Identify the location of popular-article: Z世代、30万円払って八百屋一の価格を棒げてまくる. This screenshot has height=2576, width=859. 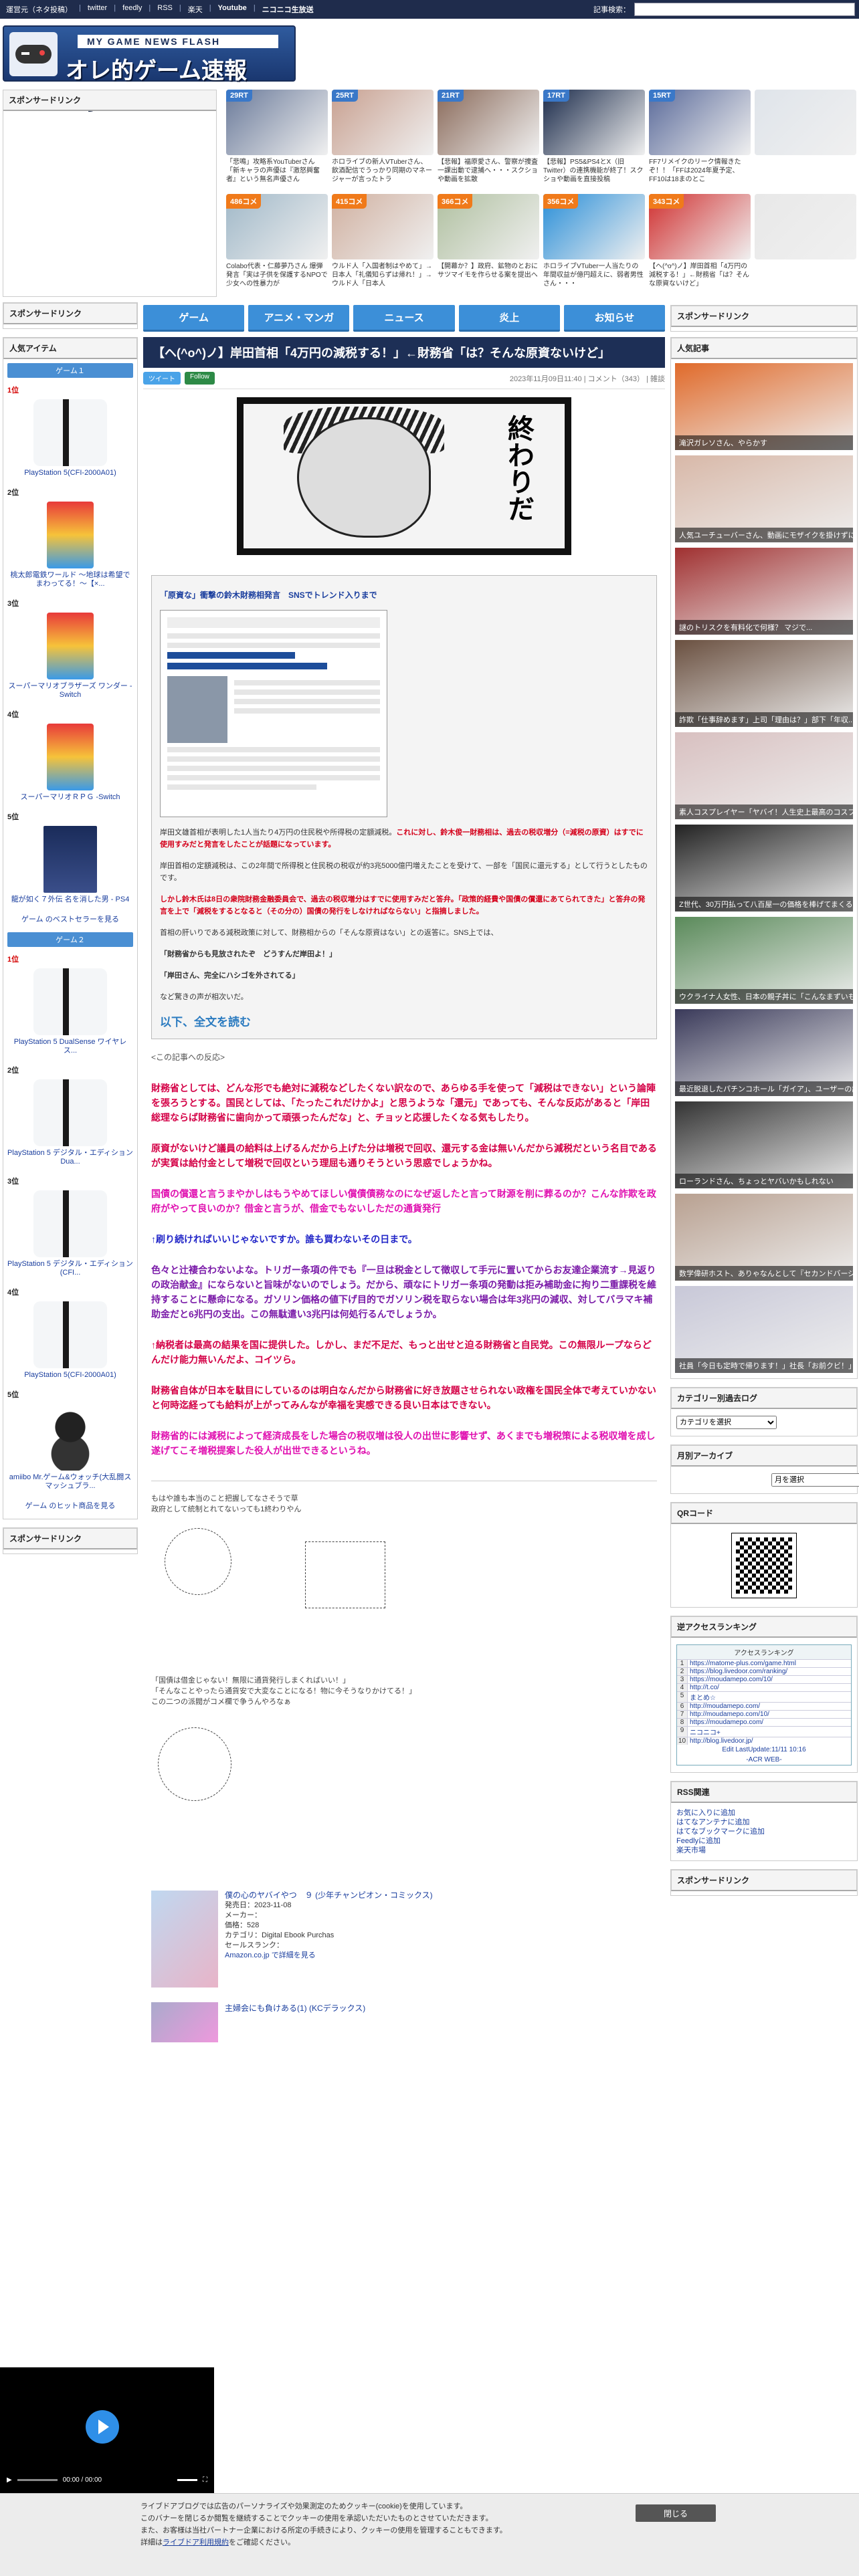
(764, 868).